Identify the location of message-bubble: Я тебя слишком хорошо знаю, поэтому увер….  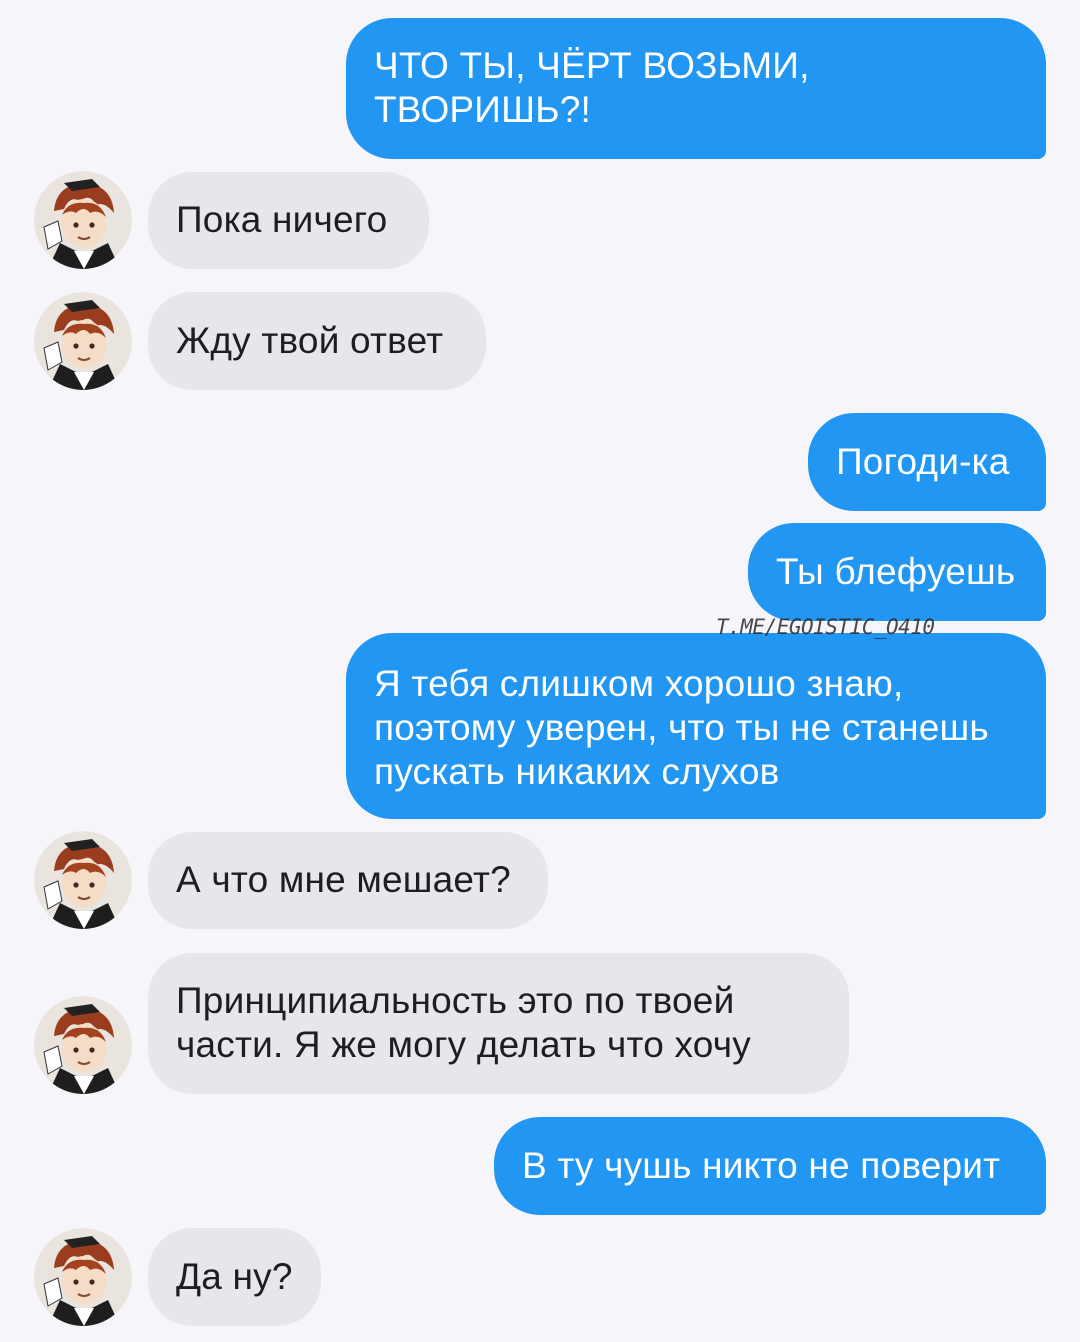
(696, 726).